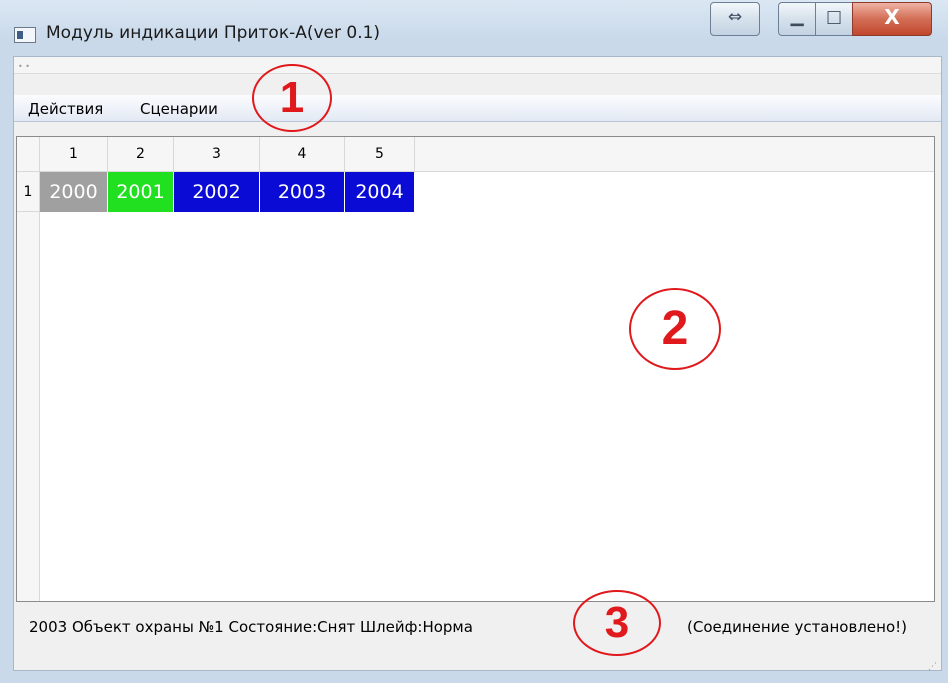 Image resolution: width=948 pixels, height=683 pixels. Describe the element at coordinates (292, 98) in the screenshot. I see `callout-1: 1` at that location.